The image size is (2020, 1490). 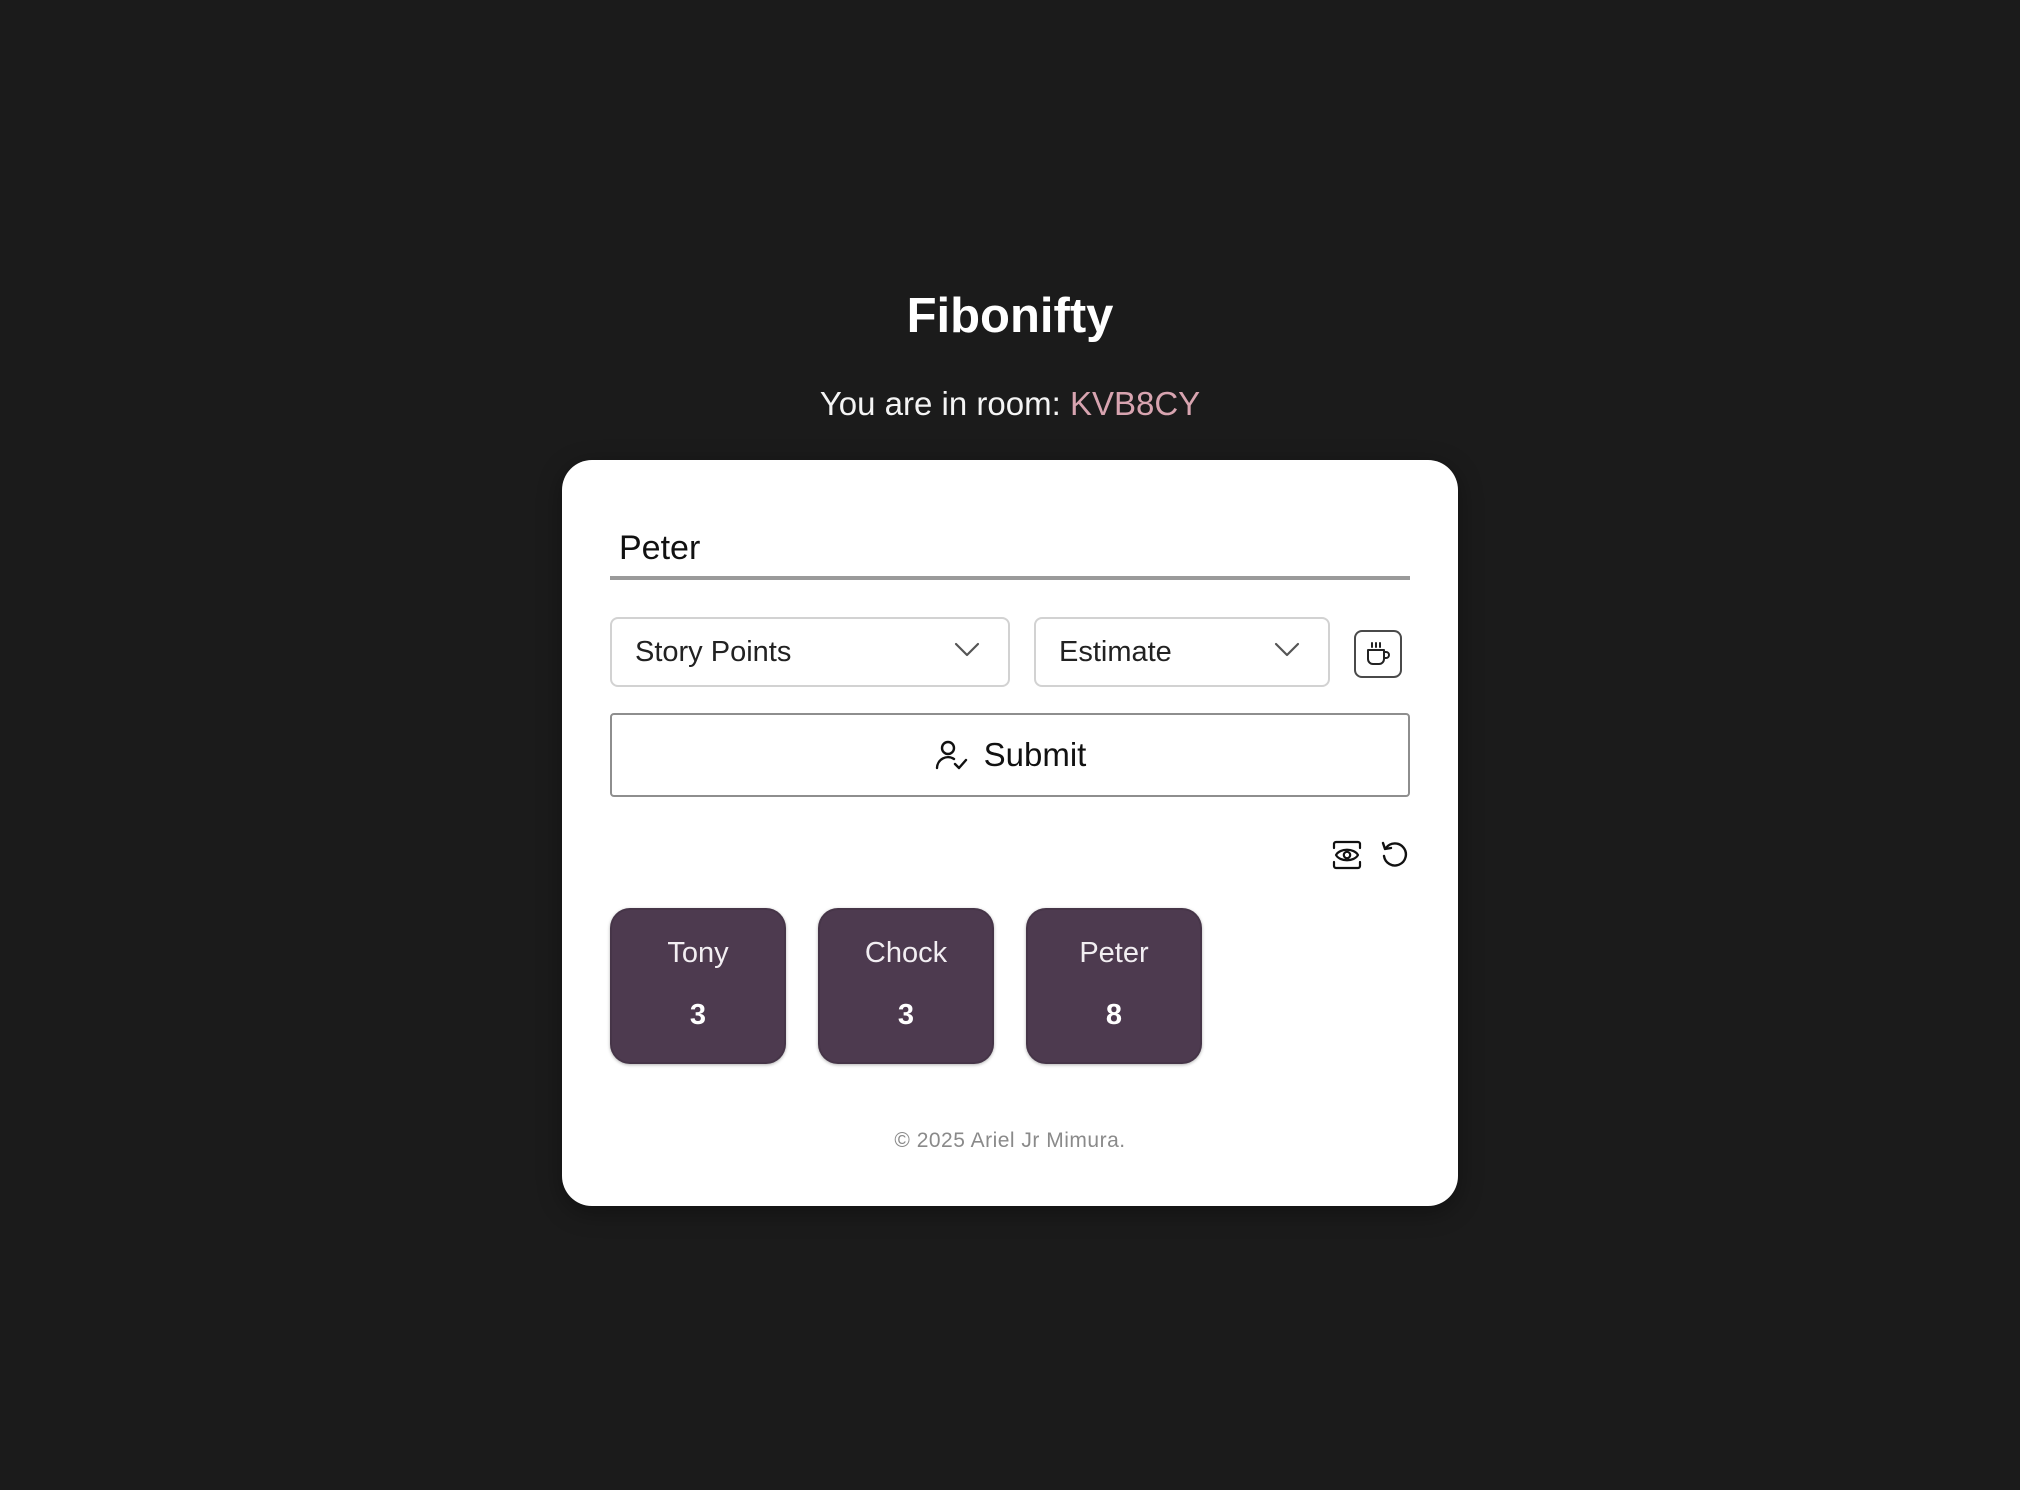 I want to click on vote-card-name: Chock, so click(x=906, y=953).